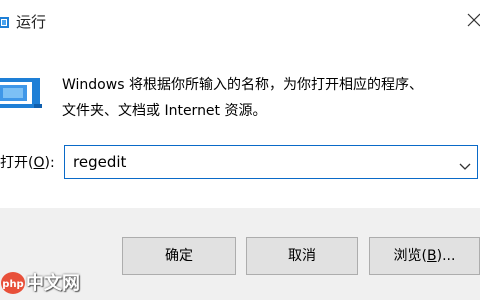 This screenshot has height=300, width=480. What do you see at coordinates (271, 162) in the screenshot?
I see `open-combobox: regedit` at bounding box center [271, 162].